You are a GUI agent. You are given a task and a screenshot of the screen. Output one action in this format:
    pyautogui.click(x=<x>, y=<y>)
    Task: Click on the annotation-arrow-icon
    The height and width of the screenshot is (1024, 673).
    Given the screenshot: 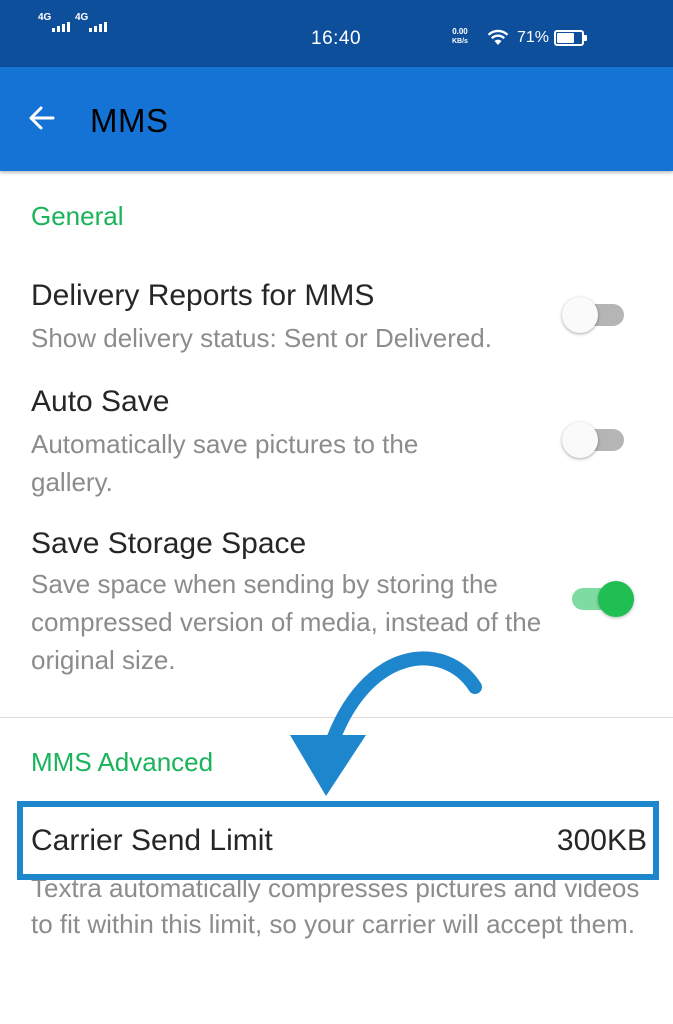 What is the action you would take?
    pyautogui.click(x=386, y=723)
    